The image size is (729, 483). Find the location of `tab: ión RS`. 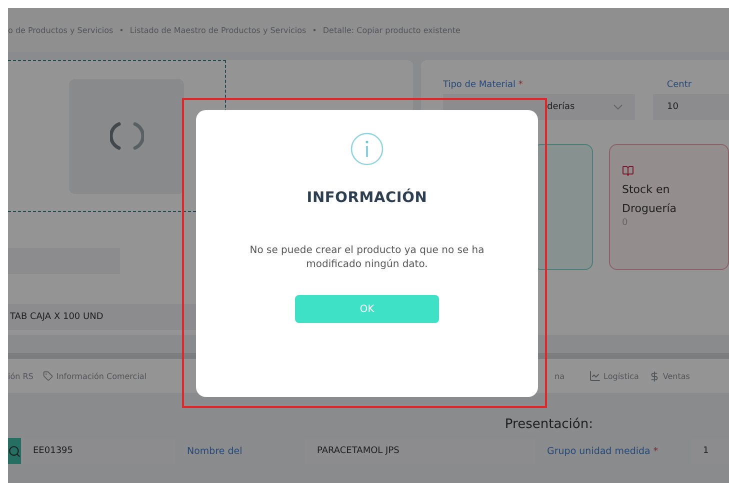

tab: ión RS is located at coordinates (26, 376).